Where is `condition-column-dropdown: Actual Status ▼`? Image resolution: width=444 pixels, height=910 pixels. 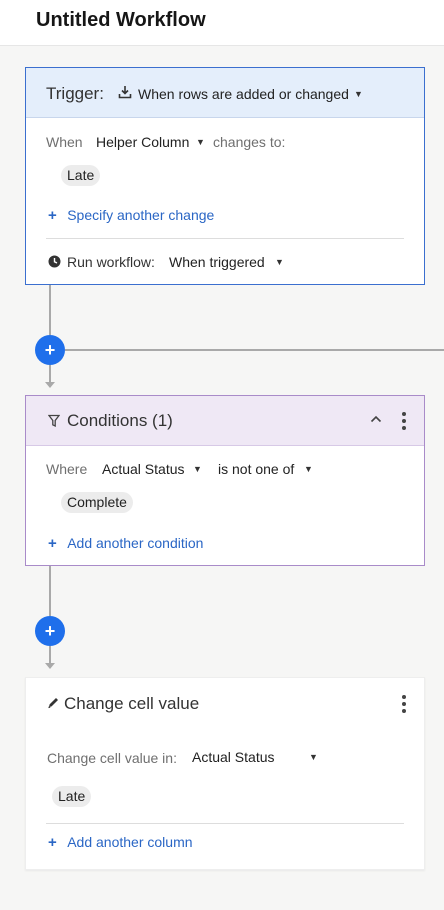
condition-column-dropdown: Actual Status ▼ is located at coordinates (152, 469).